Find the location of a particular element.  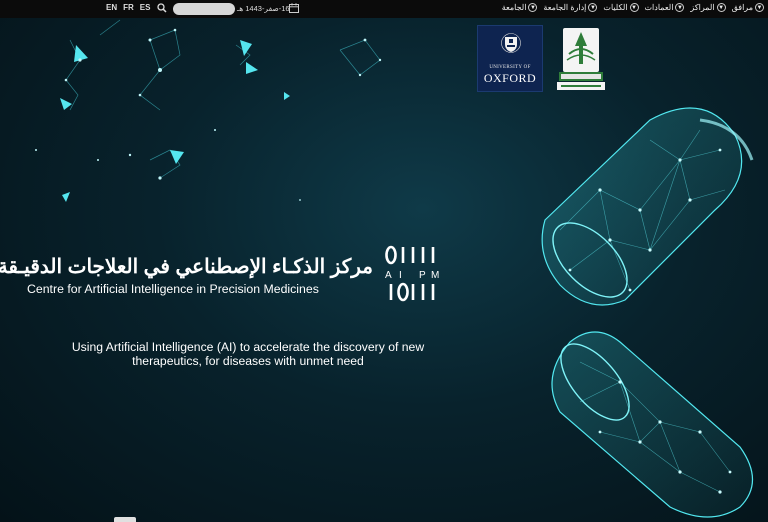

kau-emblem-icon is located at coordinates (581, 59).